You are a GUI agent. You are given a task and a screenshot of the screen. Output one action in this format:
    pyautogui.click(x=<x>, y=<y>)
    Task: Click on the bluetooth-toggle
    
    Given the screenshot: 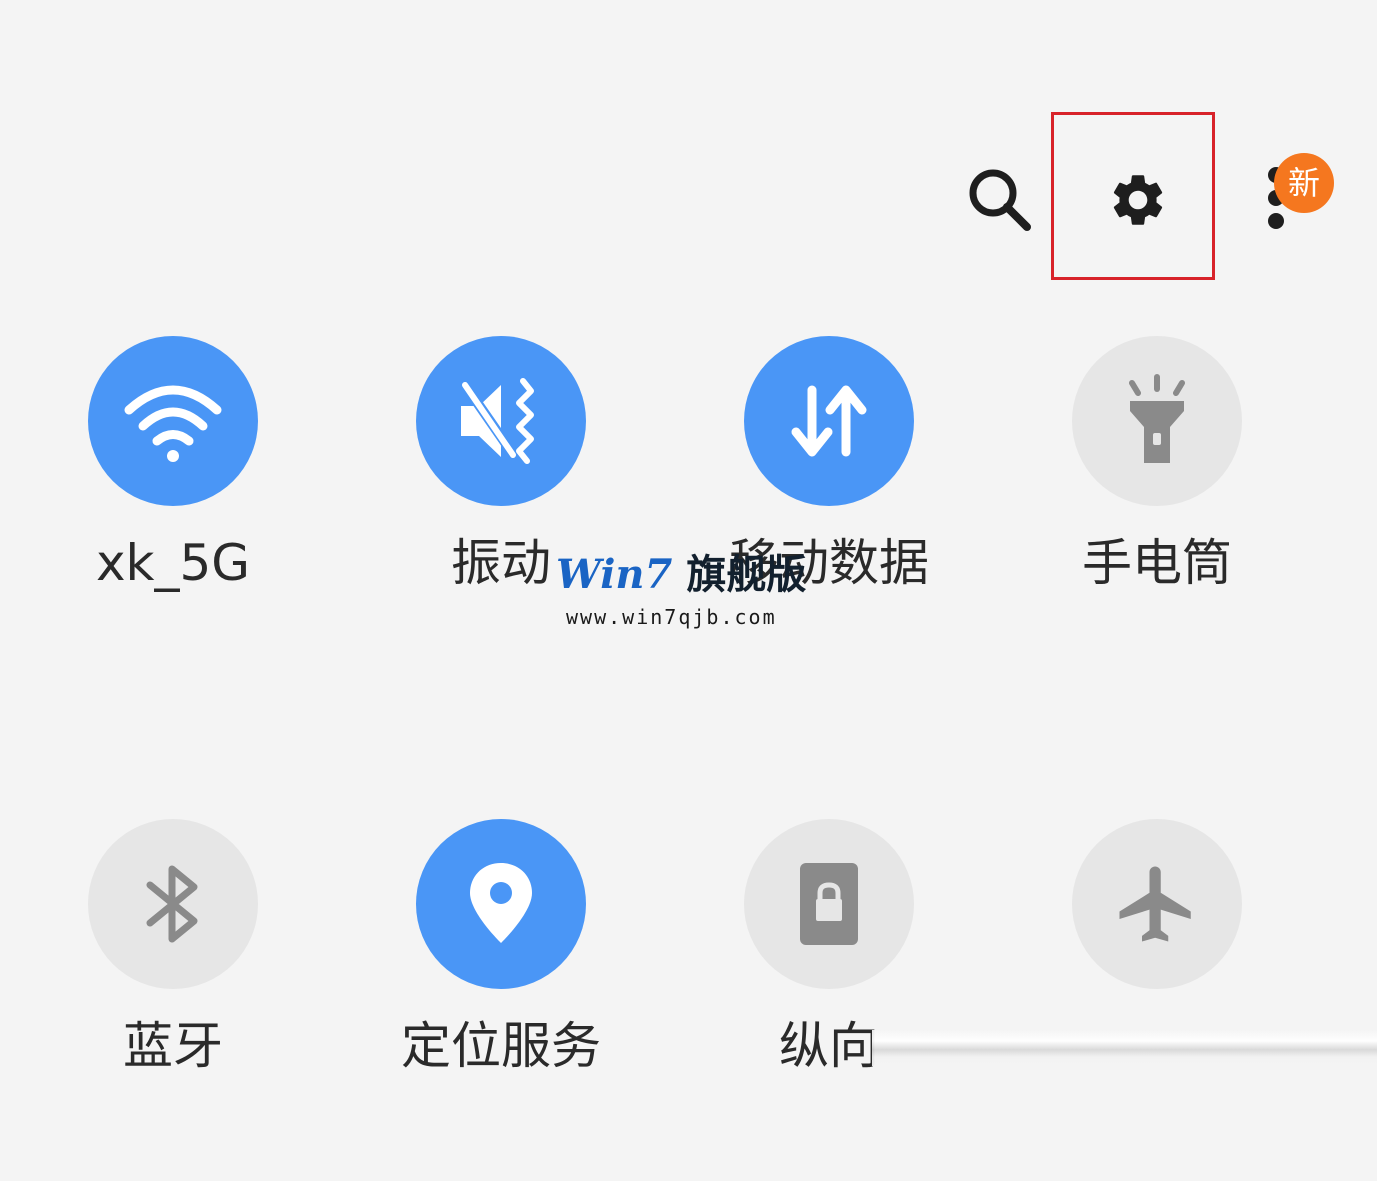 What is the action you would take?
    pyautogui.click(x=173, y=904)
    